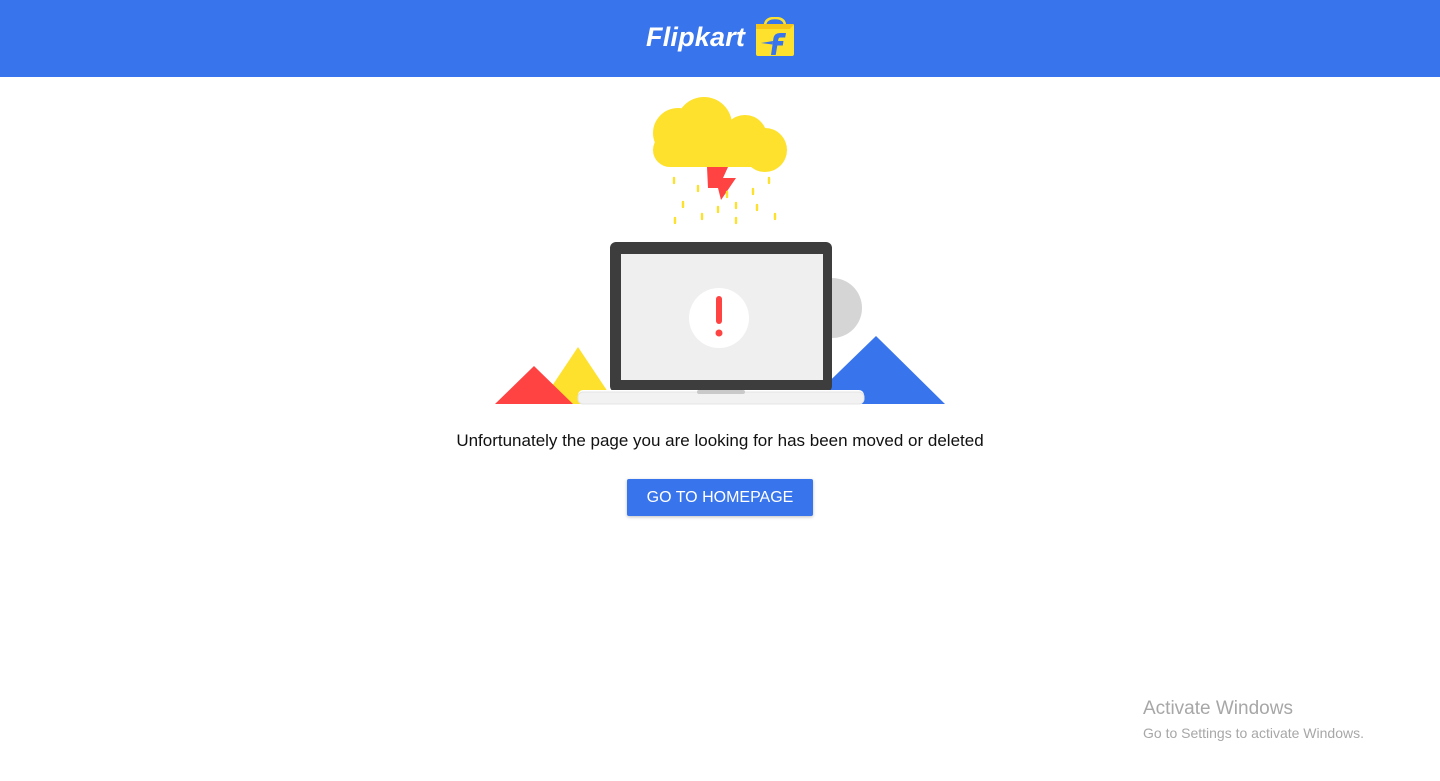  Describe the element at coordinates (775, 36) in the screenshot. I see `flipkart-bag-icon` at that location.